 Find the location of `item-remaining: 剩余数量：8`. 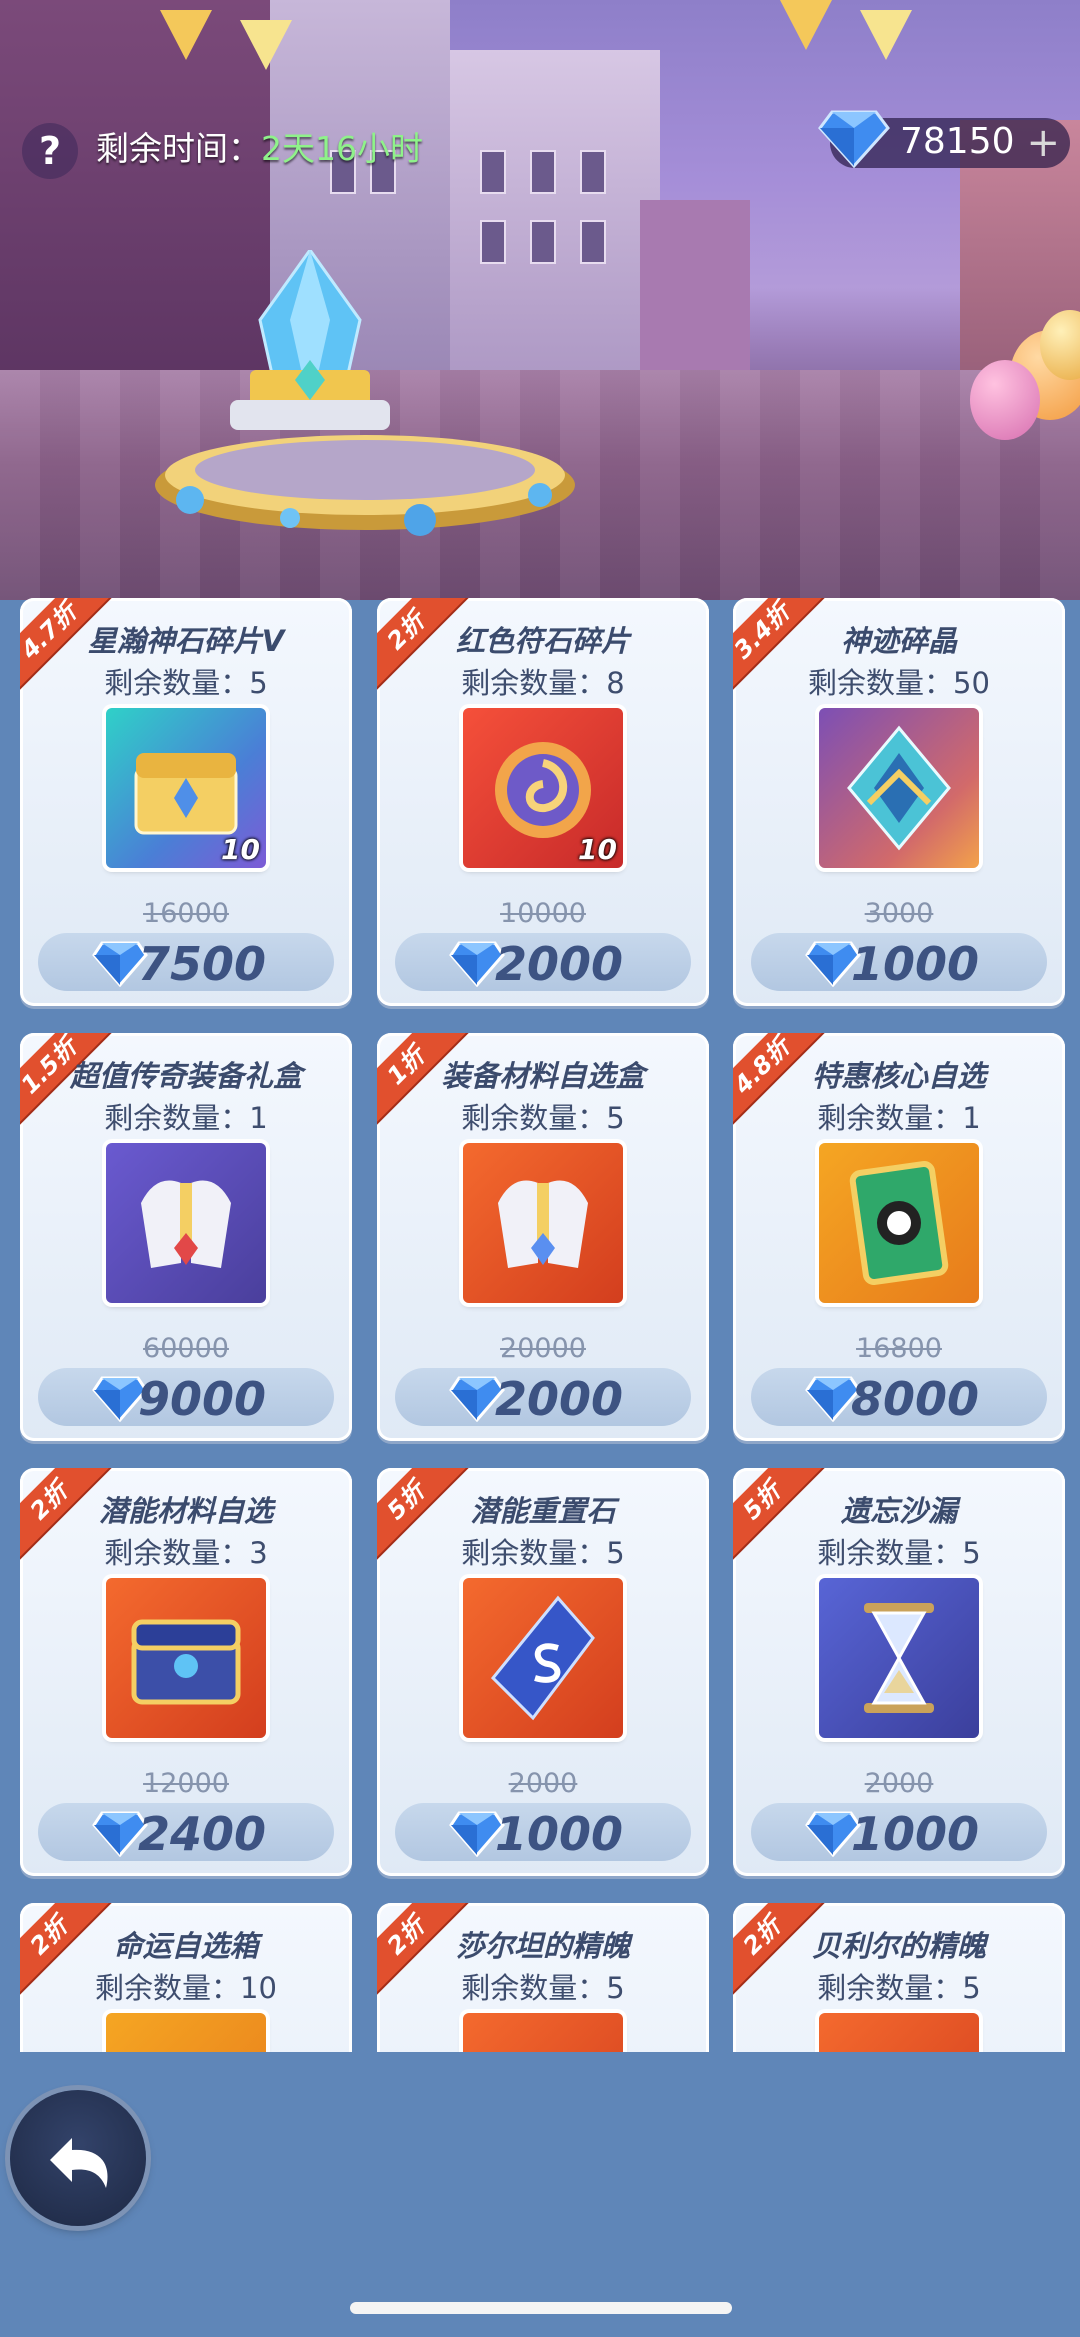

item-remaining: 剩余数量：8 is located at coordinates (543, 683).